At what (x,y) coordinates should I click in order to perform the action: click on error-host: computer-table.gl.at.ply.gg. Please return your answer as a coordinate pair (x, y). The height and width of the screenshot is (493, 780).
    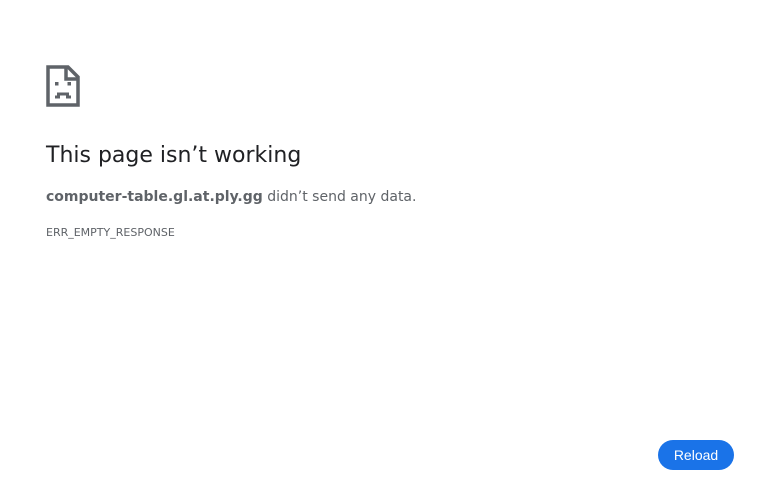
    Looking at the image, I should click on (154, 197).